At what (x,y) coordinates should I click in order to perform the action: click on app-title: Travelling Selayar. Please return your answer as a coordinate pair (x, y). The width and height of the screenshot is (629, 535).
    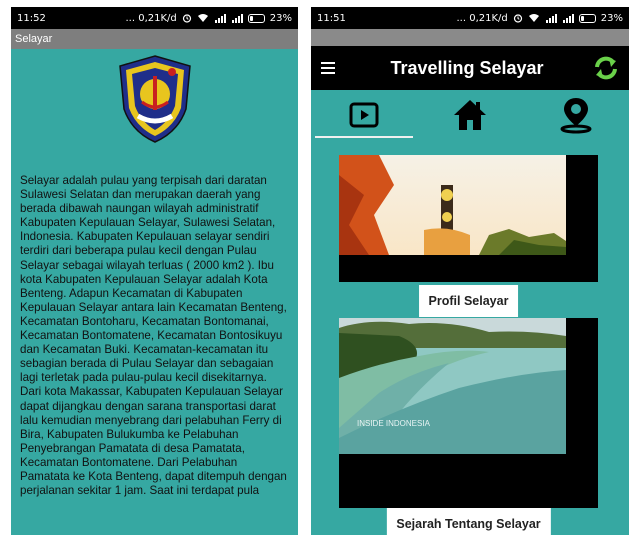
    Looking at the image, I should click on (467, 67).